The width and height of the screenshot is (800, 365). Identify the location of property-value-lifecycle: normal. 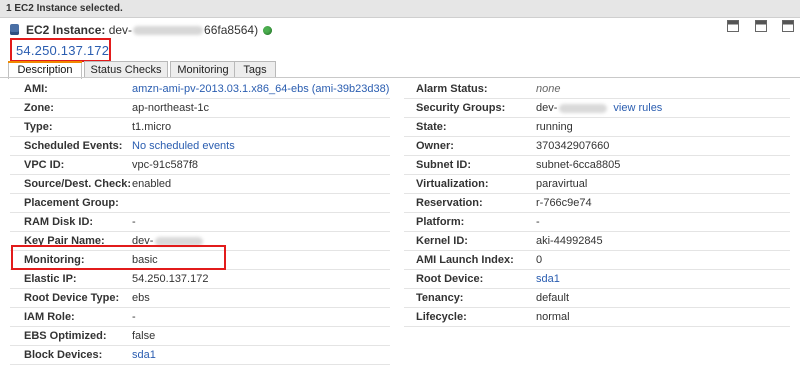
(553, 317).